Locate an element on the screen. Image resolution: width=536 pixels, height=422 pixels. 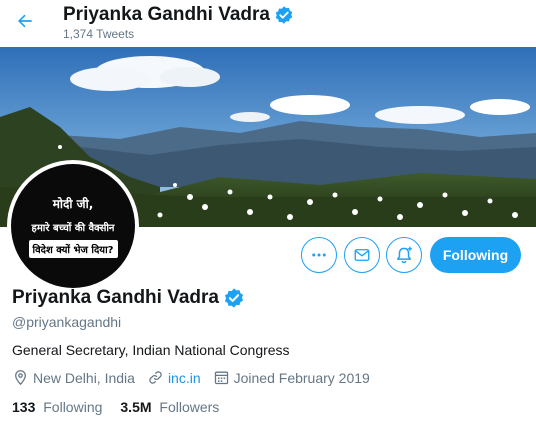
joined-item: Joined February 2019 is located at coordinates (291, 377).